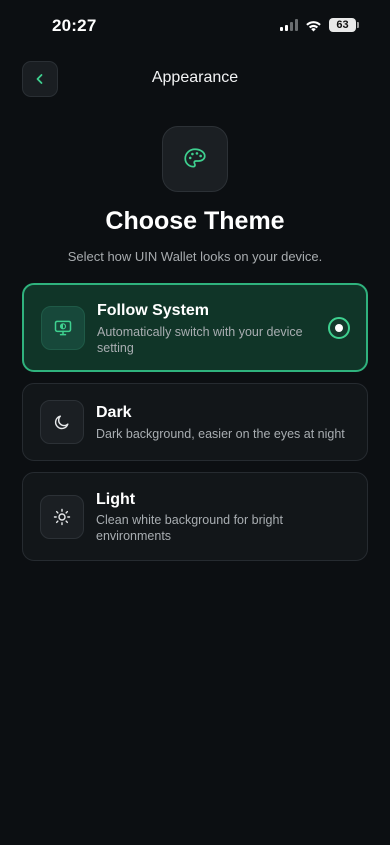  Describe the element at coordinates (195, 221) in the screenshot. I see `choose-theme-heading: Choose Theme` at that location.